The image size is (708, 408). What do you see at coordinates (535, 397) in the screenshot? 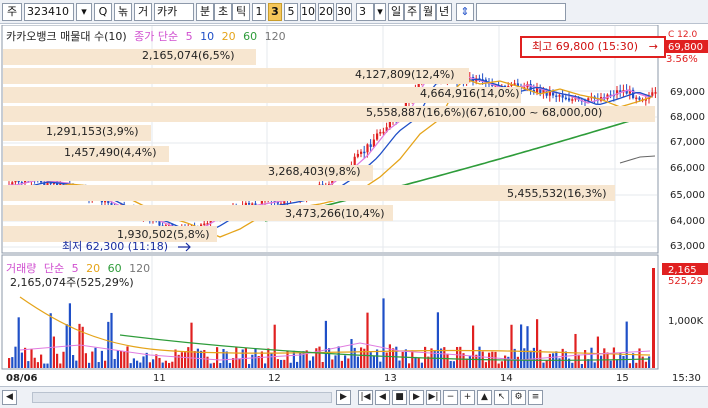
I see `menu-icon: ≡` at bounding box center [535, 397].